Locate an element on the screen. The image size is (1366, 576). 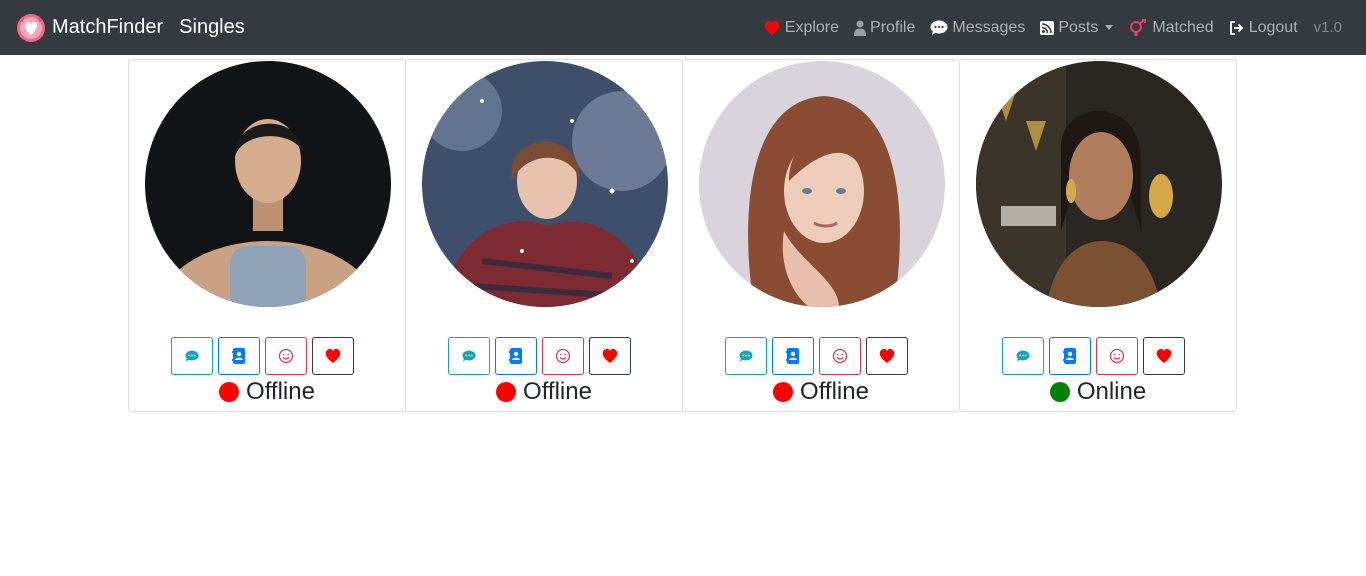
nav-matched: Matched is located at coordinates (1171, 27).